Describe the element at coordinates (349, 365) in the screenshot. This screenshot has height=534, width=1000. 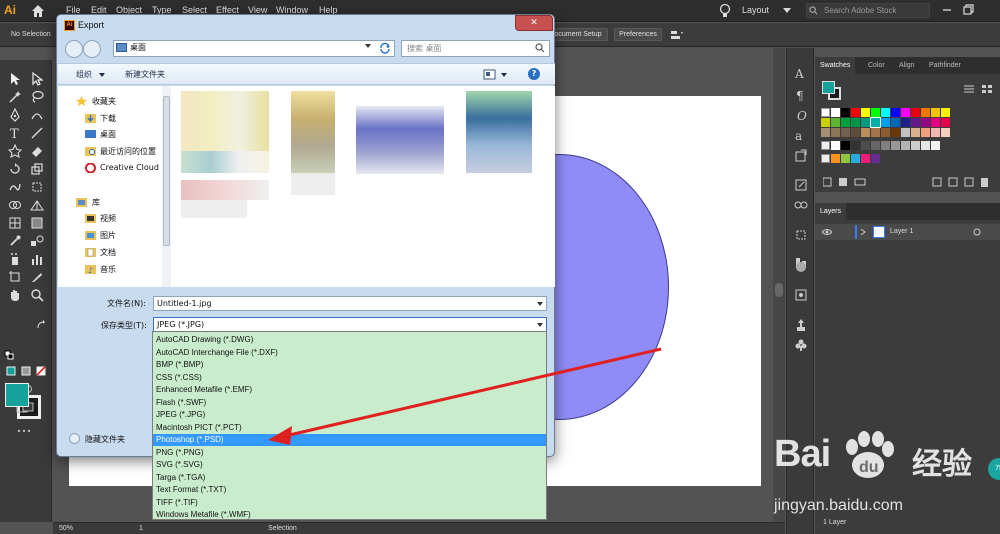
I see `filetype-option-bmp: BMP (*.BMP)` at that location.